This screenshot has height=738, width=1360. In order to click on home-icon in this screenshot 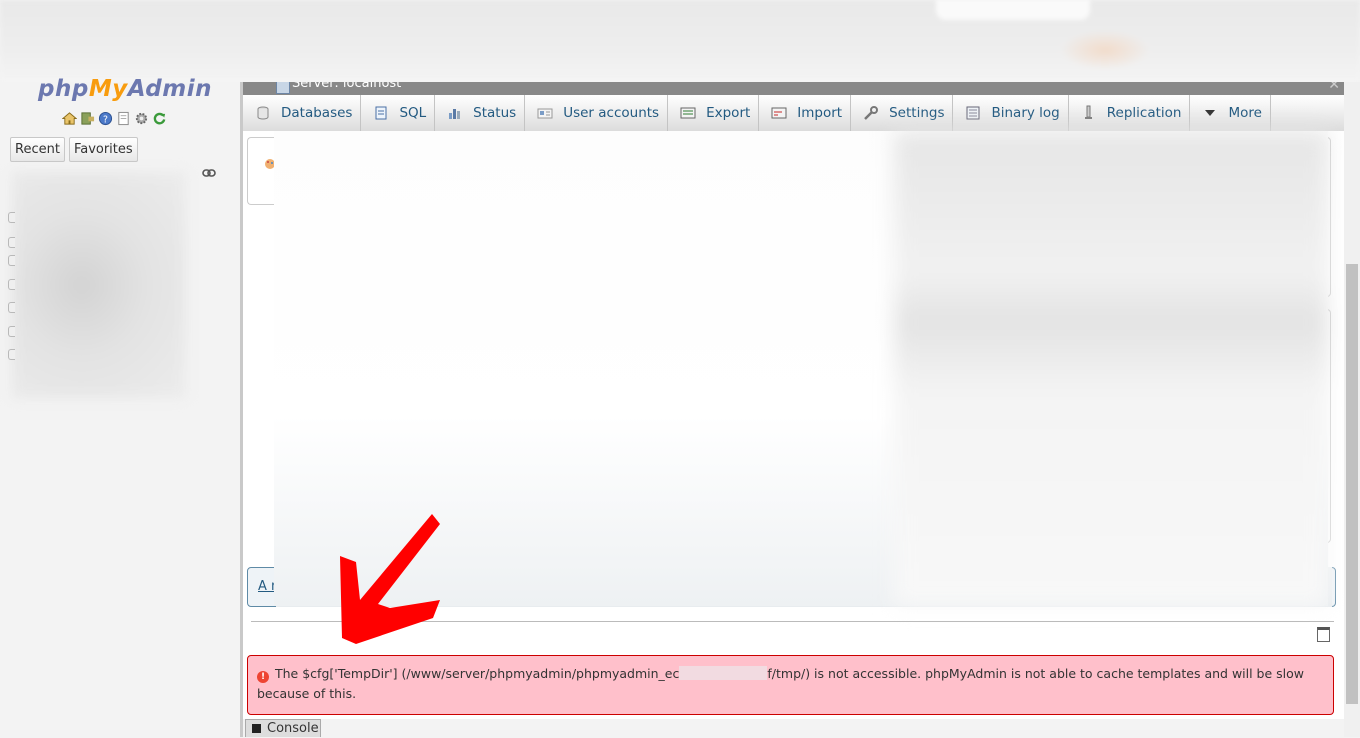, I will do `click(69, 118)`.